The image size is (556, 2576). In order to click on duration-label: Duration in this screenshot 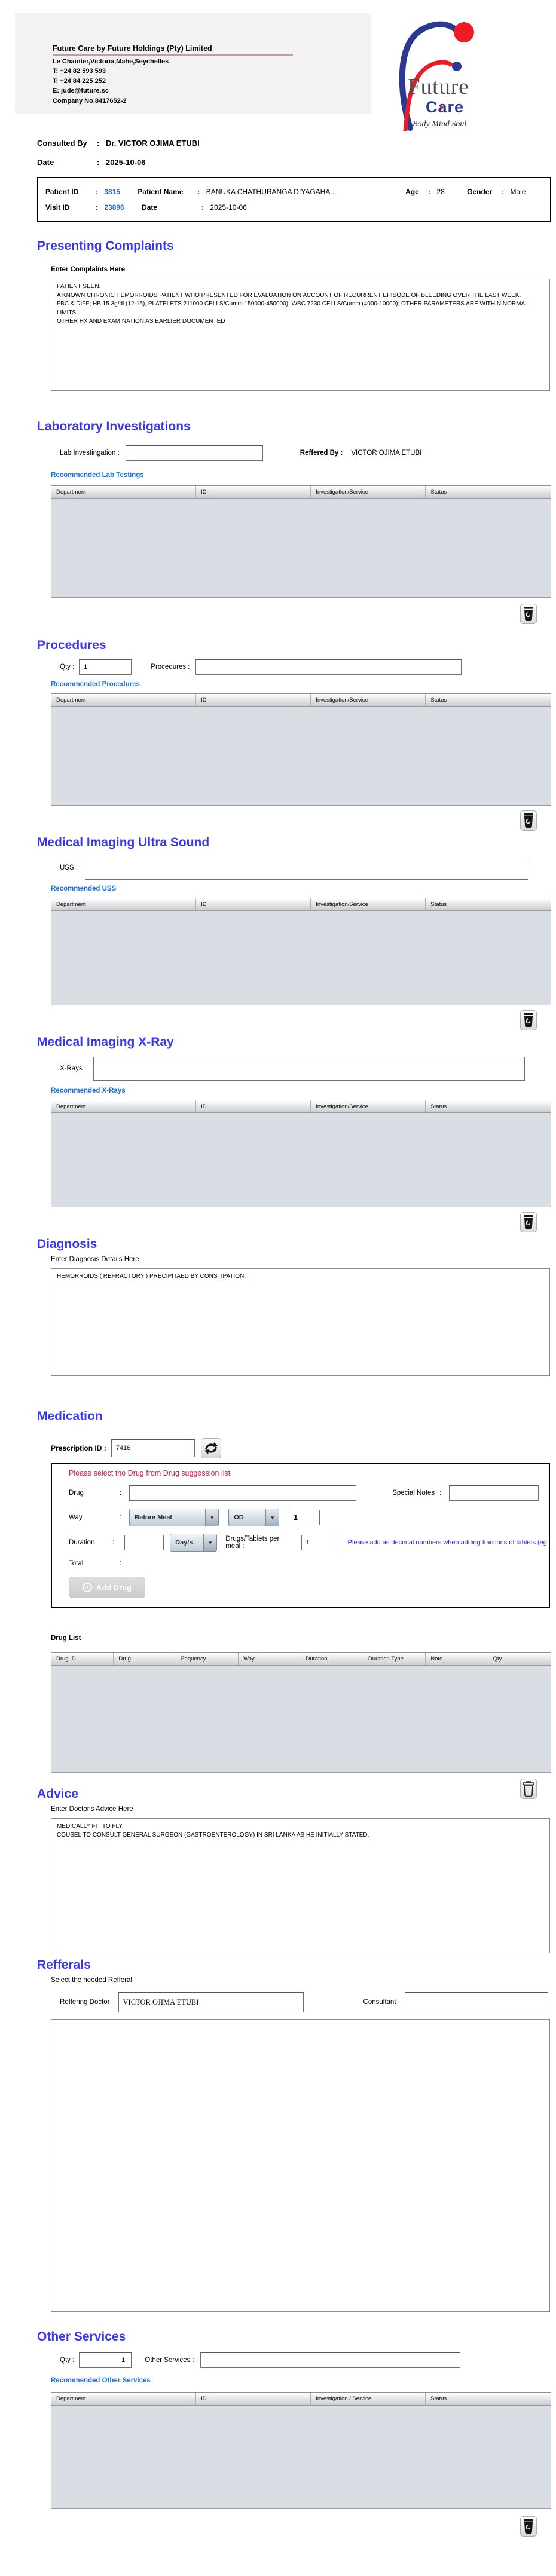, I will do `click(82, 1542)`.